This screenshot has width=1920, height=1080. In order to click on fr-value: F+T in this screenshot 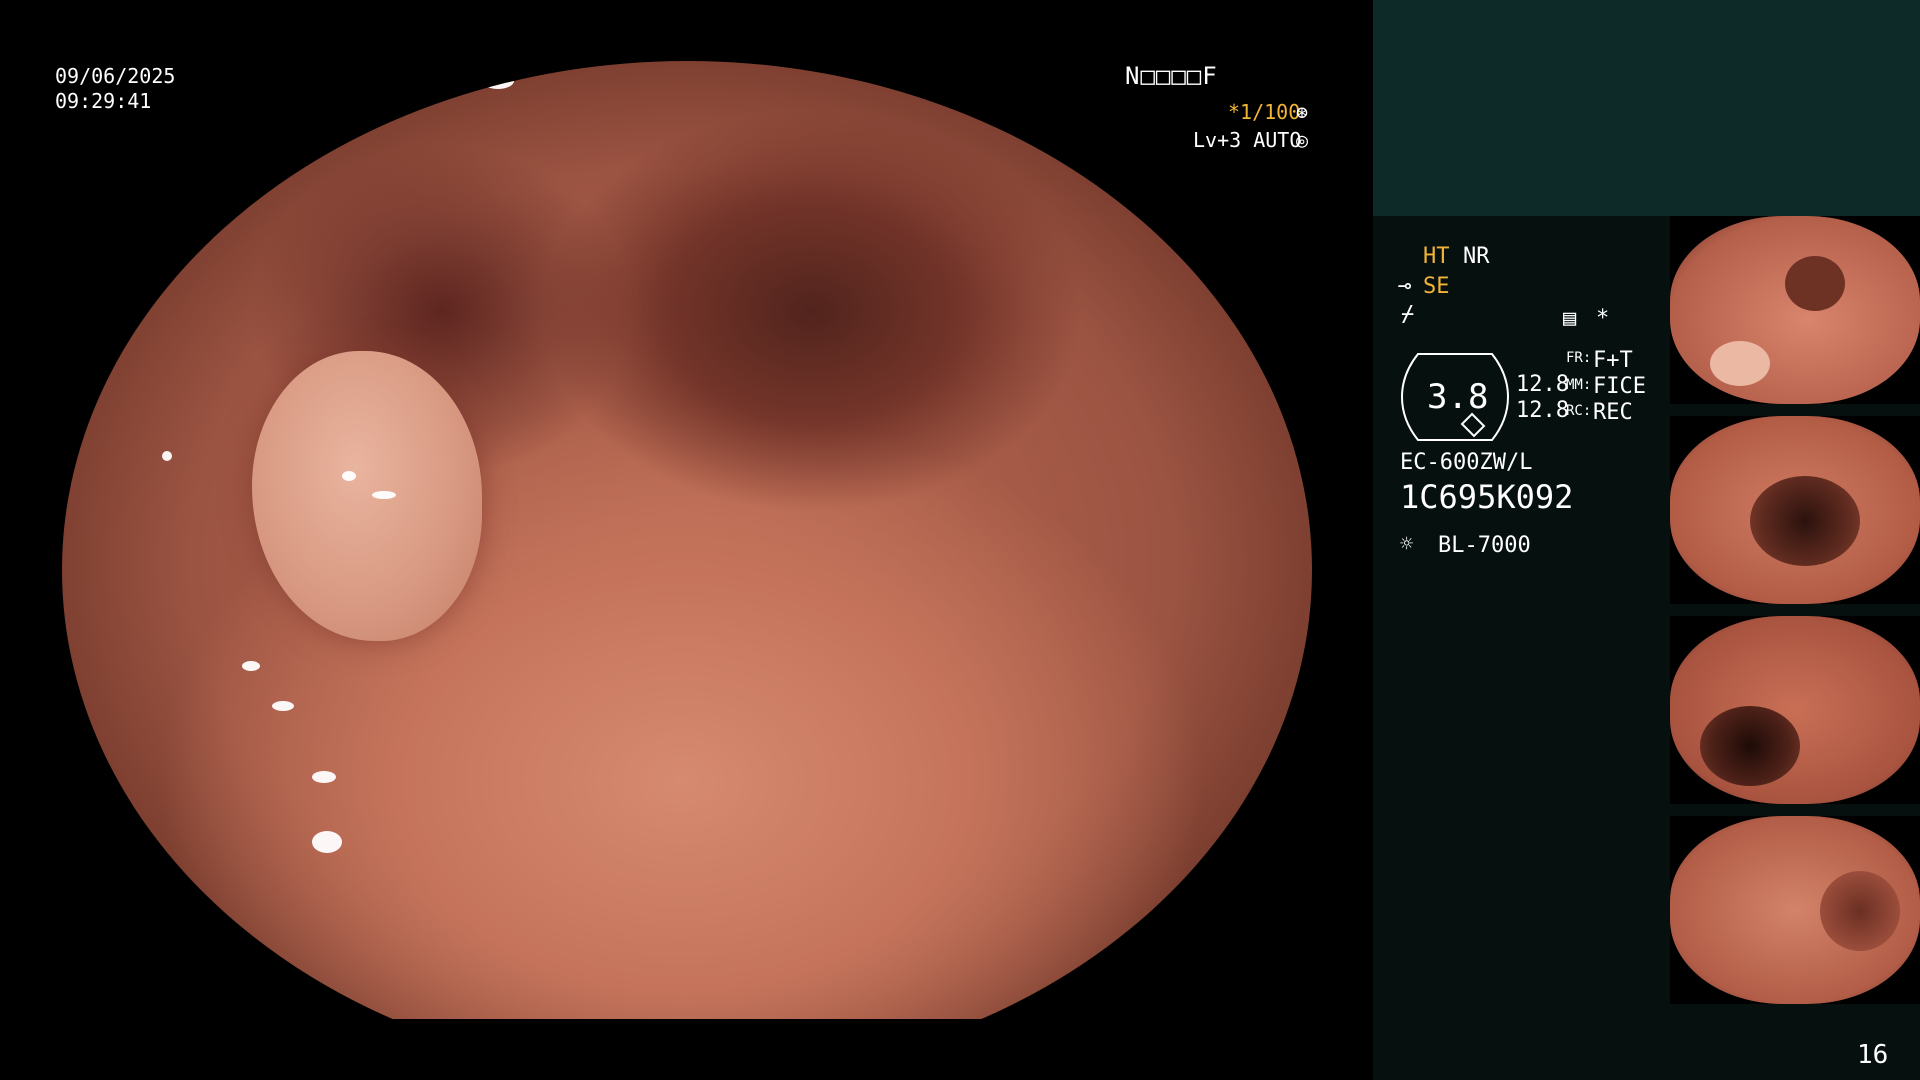, I will do `click(1613, 360)`.